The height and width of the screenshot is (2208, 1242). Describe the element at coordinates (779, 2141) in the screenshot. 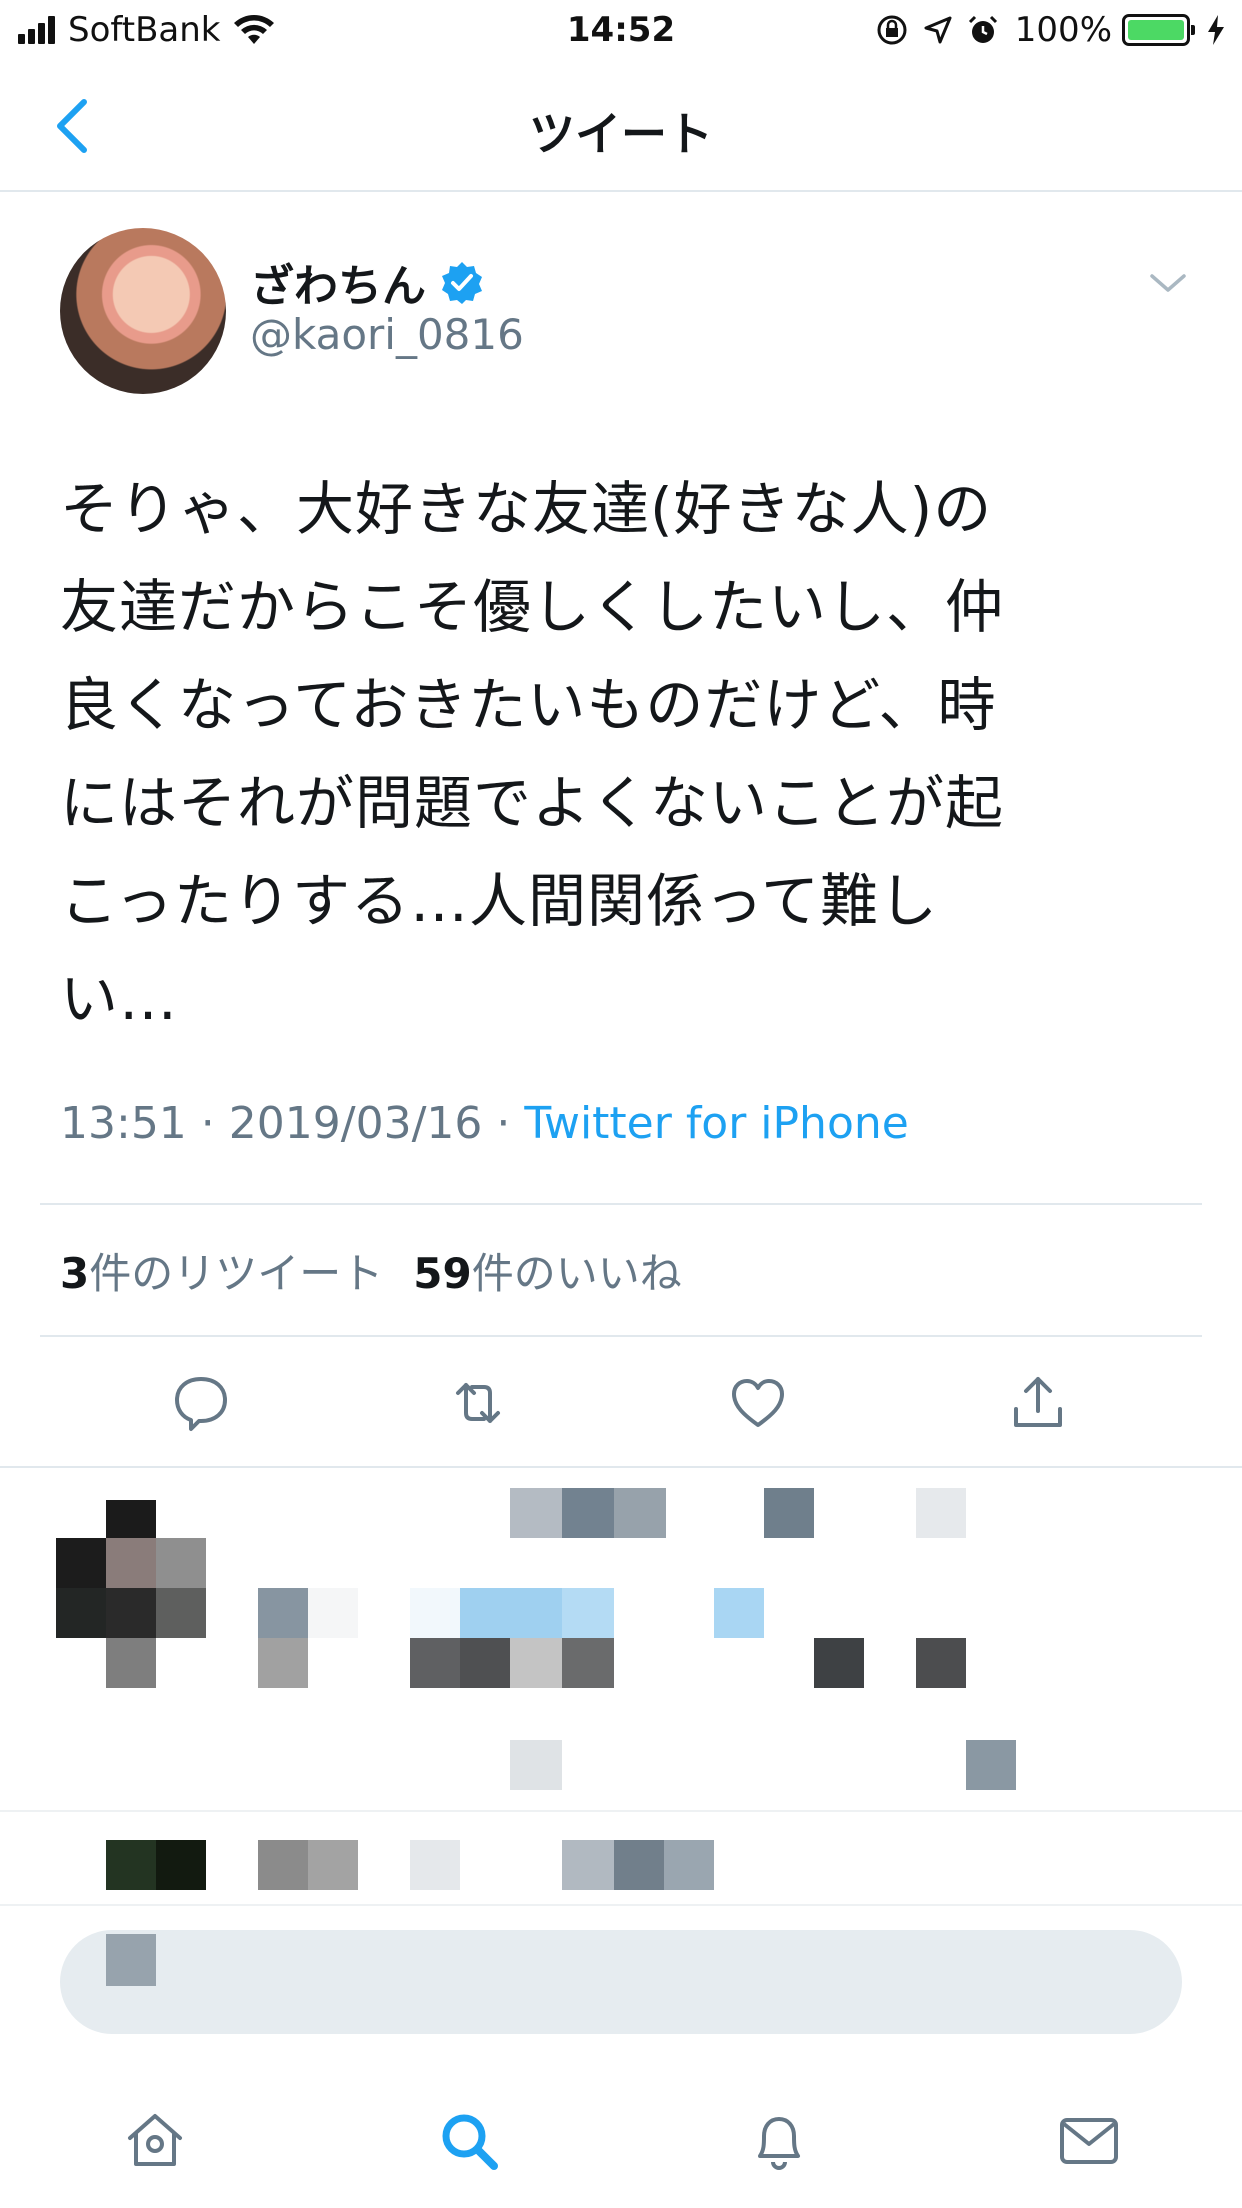

I see `notifications-icon` at that location.